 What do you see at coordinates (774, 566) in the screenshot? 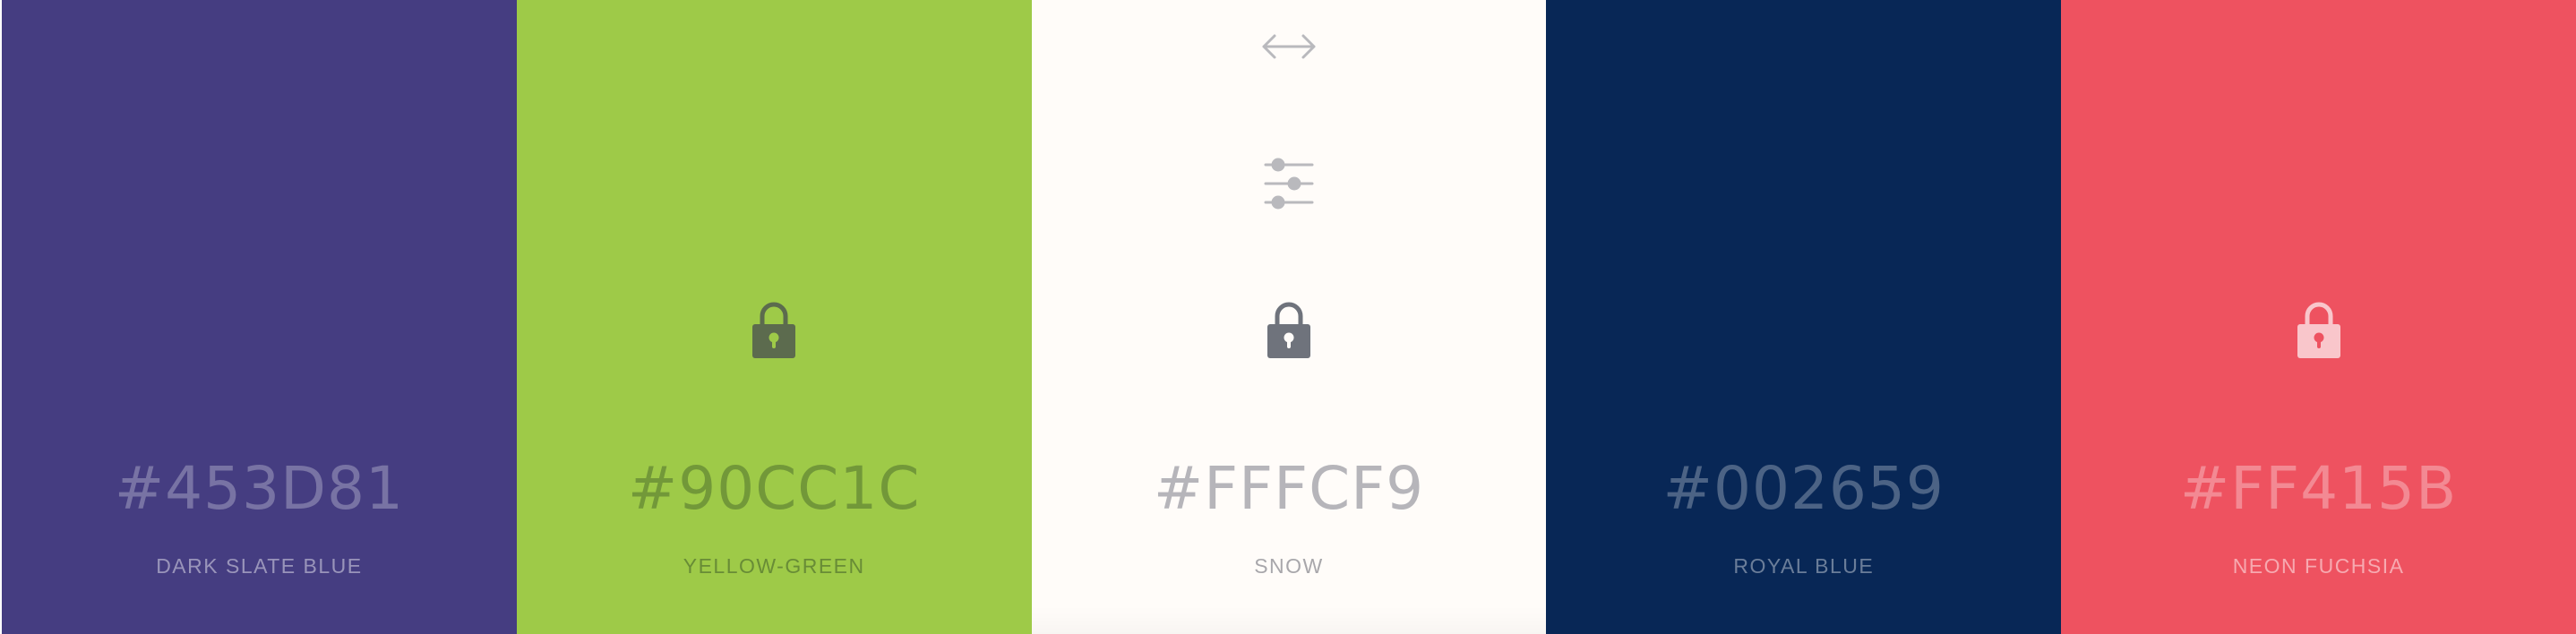
I see `swatch-color-name: YELLOW-GREEN` at bounding box center [774, 566].